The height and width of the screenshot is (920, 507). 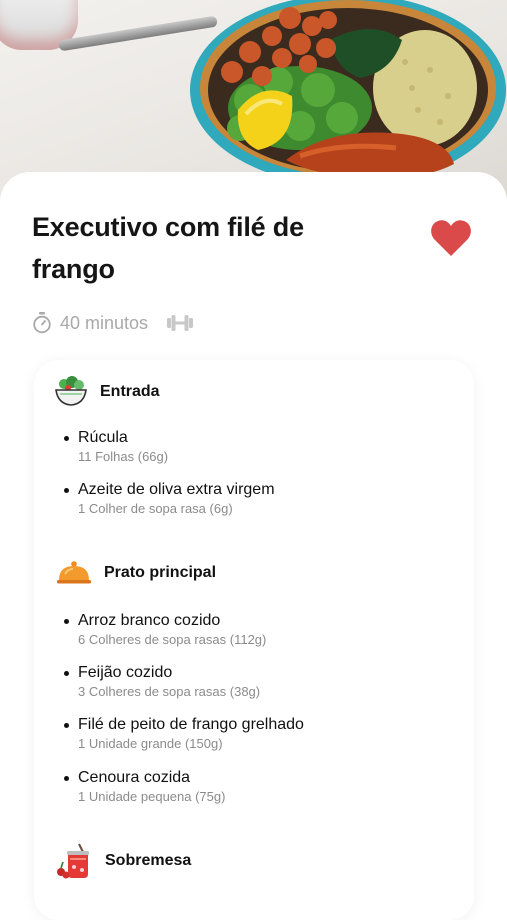 I want to click on section-sobremesa-header: Sobremesa, so click(x=123, y=861).